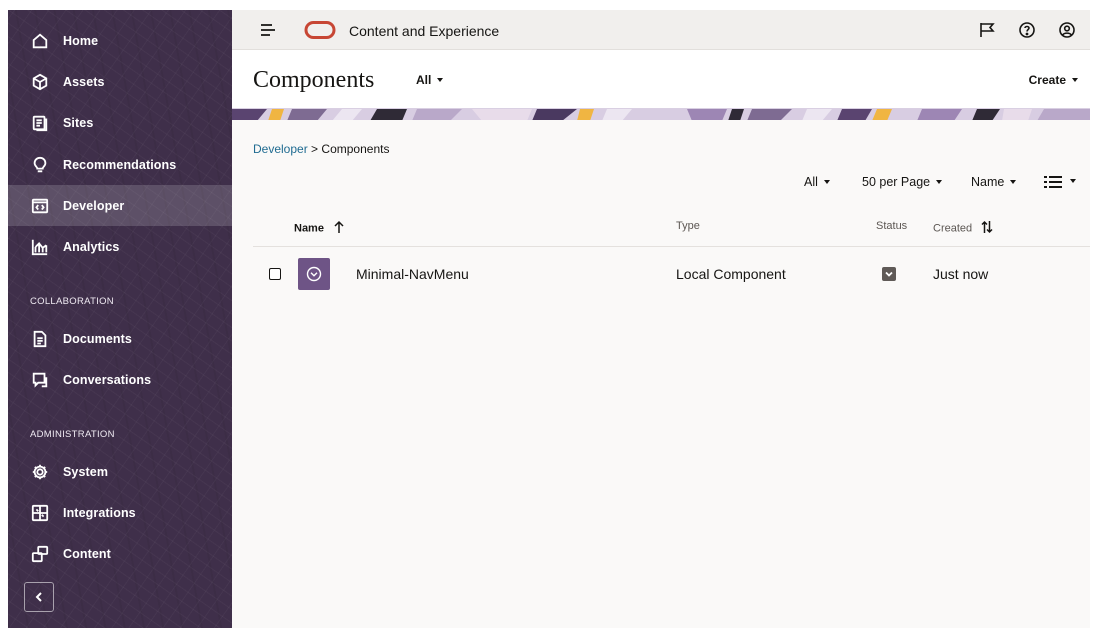  What do you see at coordinates (40, 472) in the screenshot?
I see `gear-icon` at bounding box center [40, 472].